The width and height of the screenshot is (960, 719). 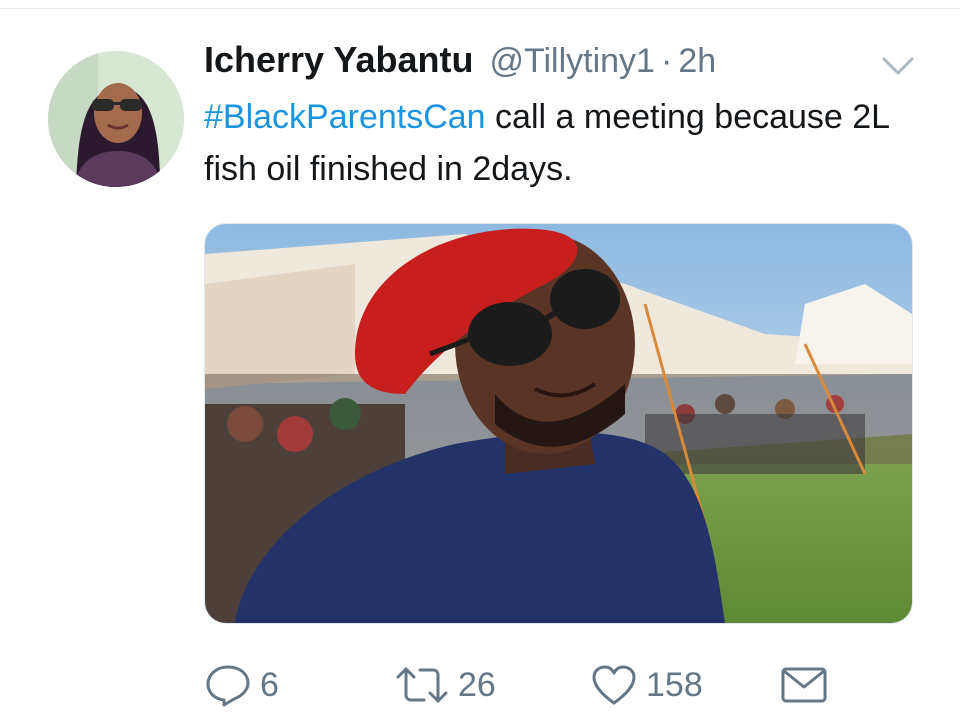 I want to click on reply-icon, so click(x=228, y=686).